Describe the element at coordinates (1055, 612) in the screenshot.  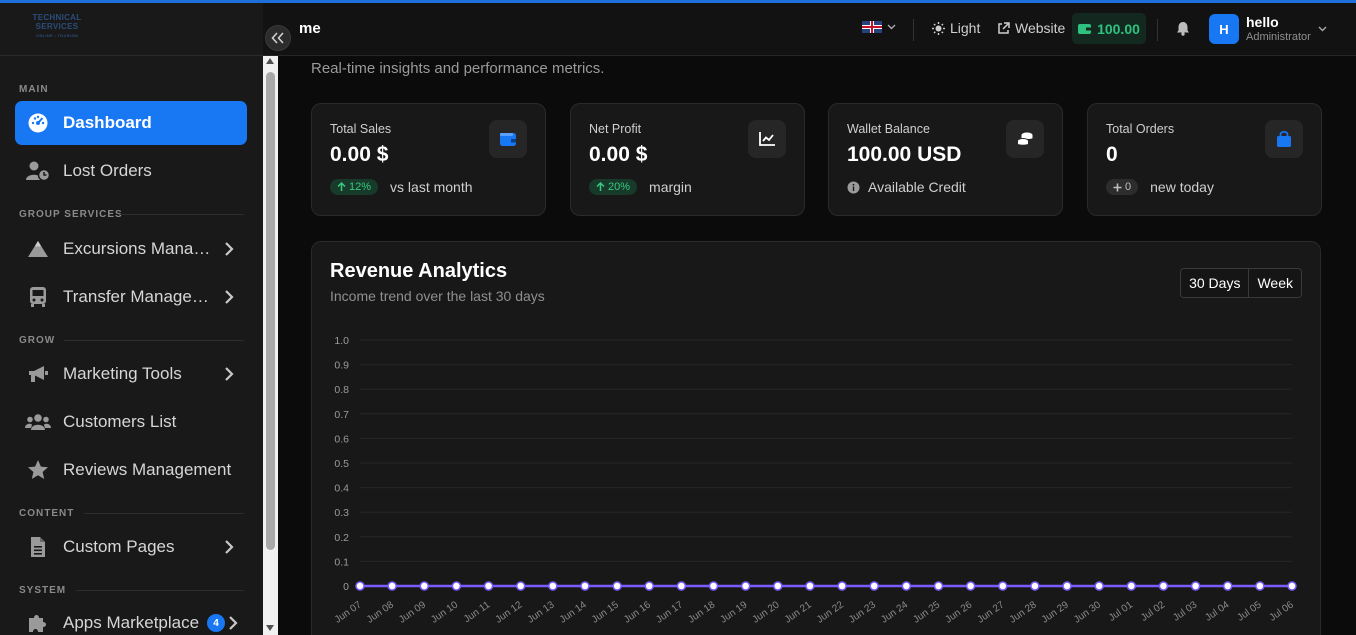
I see `x-tick-label: Jun 29` at that location.